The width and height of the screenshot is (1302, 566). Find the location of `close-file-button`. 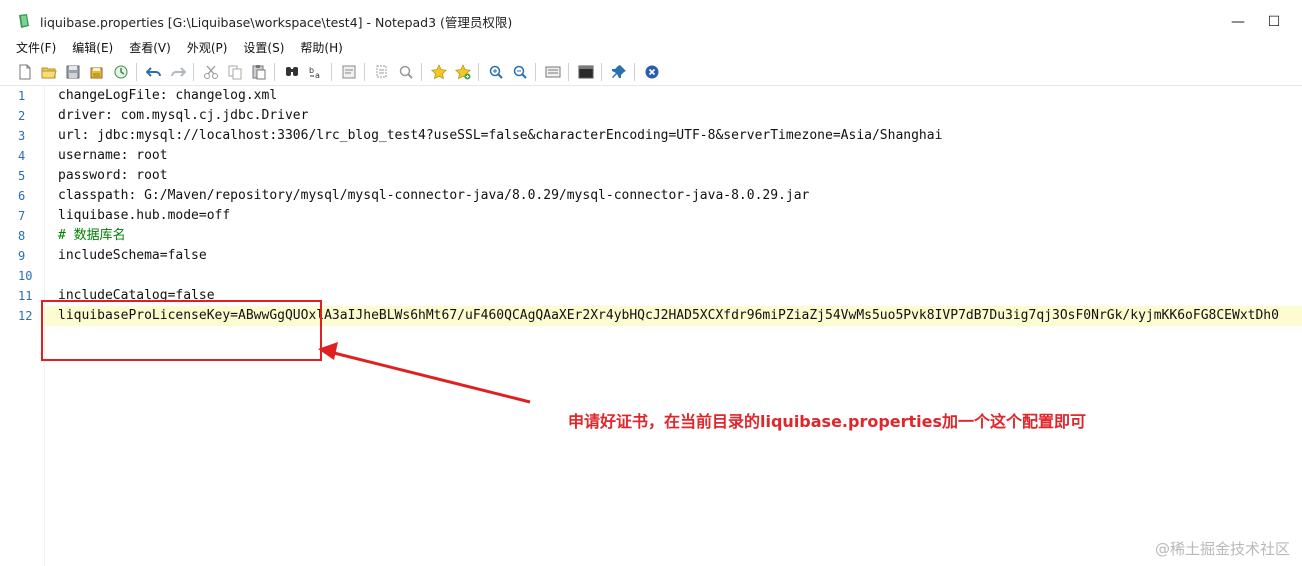

close-file-button is located at coordinates (652, 72).